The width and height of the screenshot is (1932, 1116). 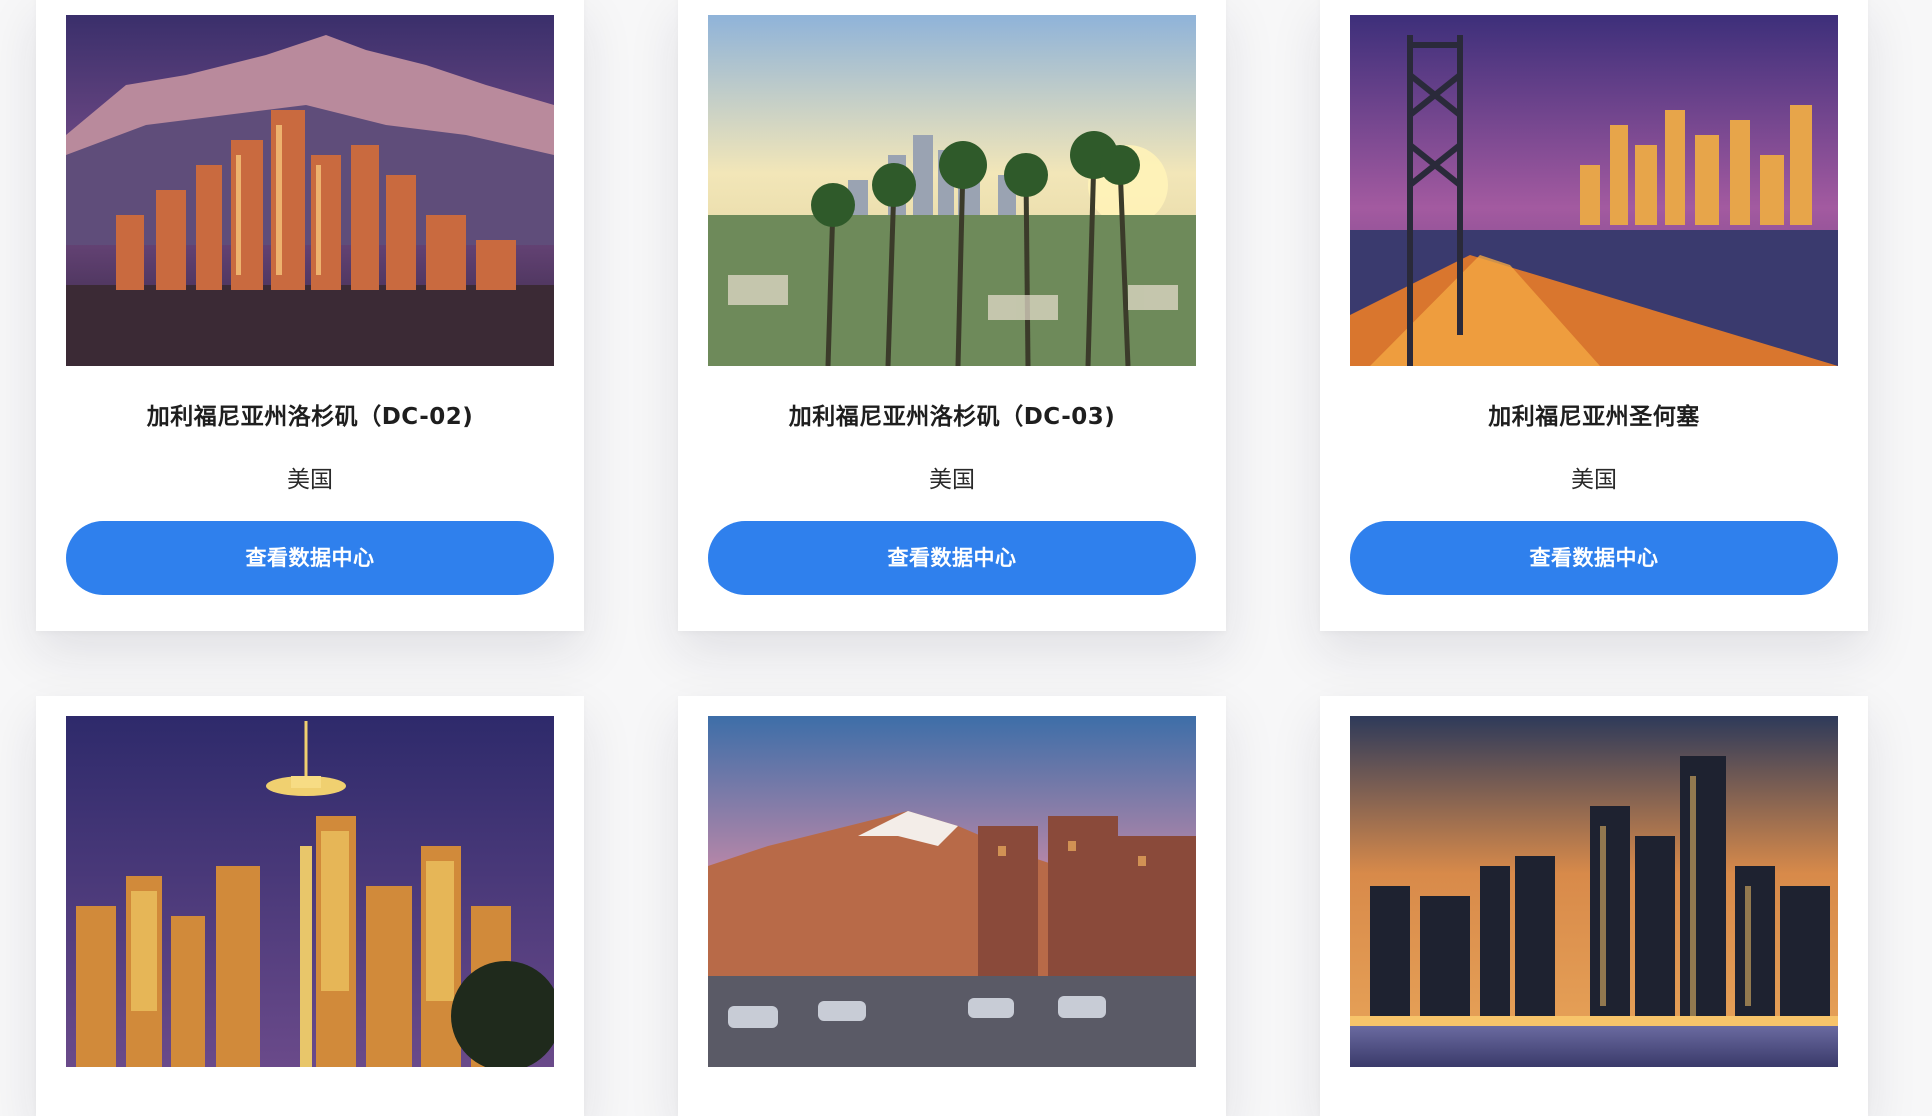 What do you see at coordinates (310, 417) in the screenshot?
I see `datacenter-title: 加利福尼亚州洛杉矶（DC-02)` at bounding box center [310, 417].